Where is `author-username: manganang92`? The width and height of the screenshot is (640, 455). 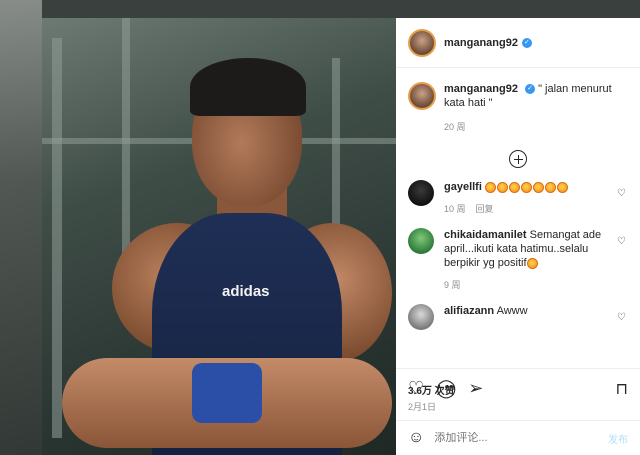 author-username: manganang92 is located at coordinates (481, 43).